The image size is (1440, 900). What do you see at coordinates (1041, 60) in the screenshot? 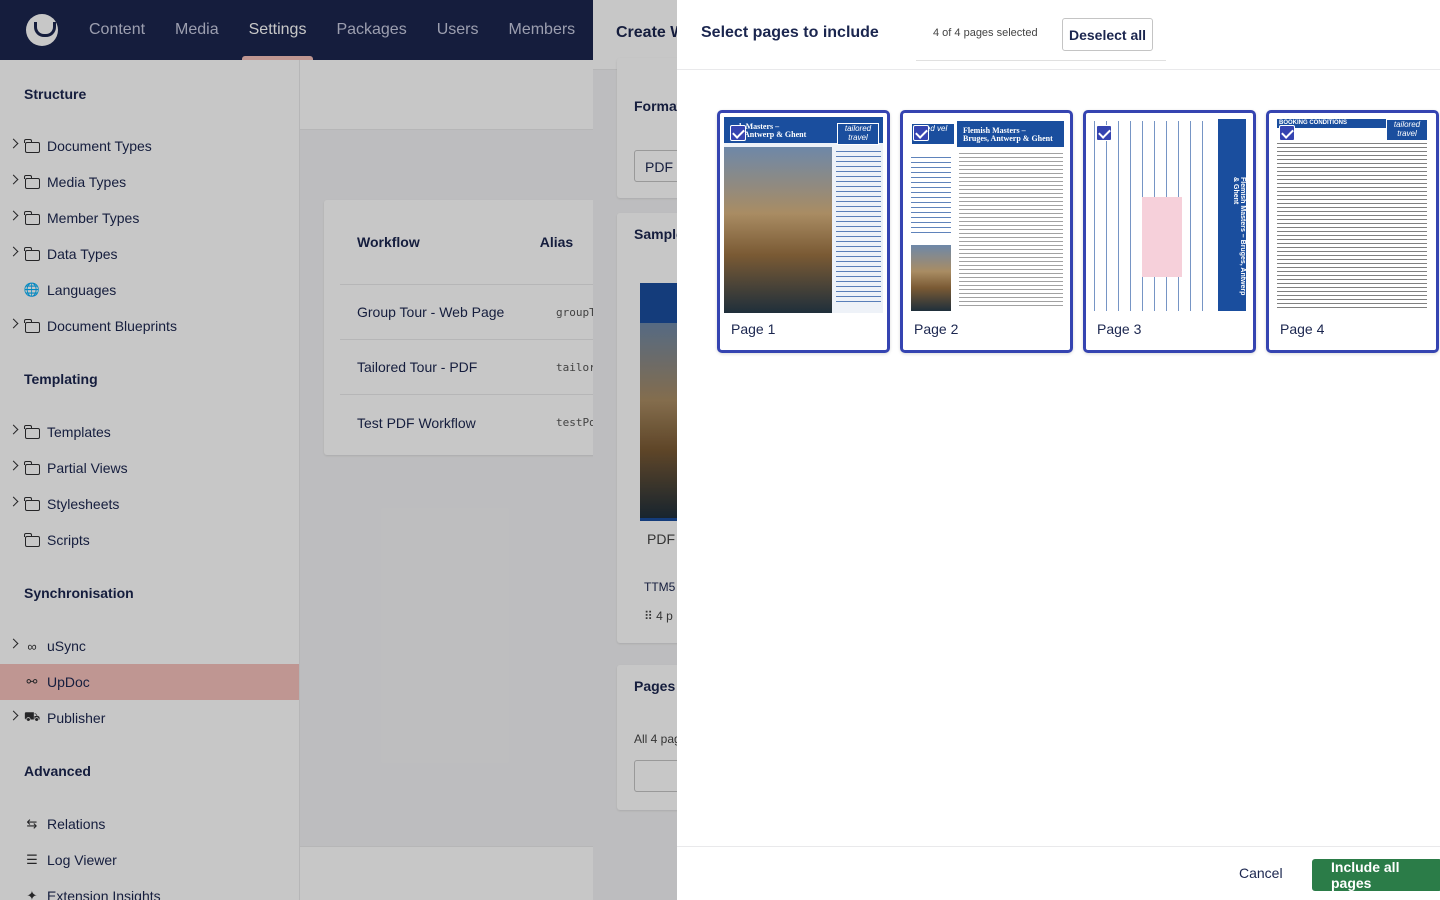
I see `header-divider` at bounding box center [1041, 60].